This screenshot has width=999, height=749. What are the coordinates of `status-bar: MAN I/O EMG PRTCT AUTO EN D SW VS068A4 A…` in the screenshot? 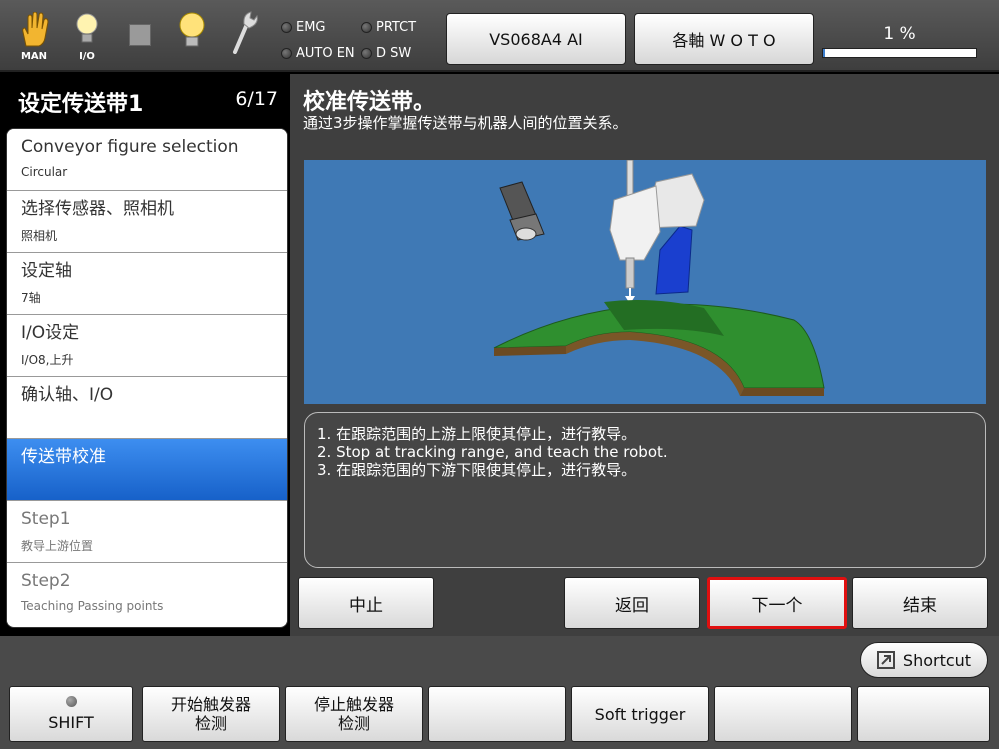 It's located at (499, 36).